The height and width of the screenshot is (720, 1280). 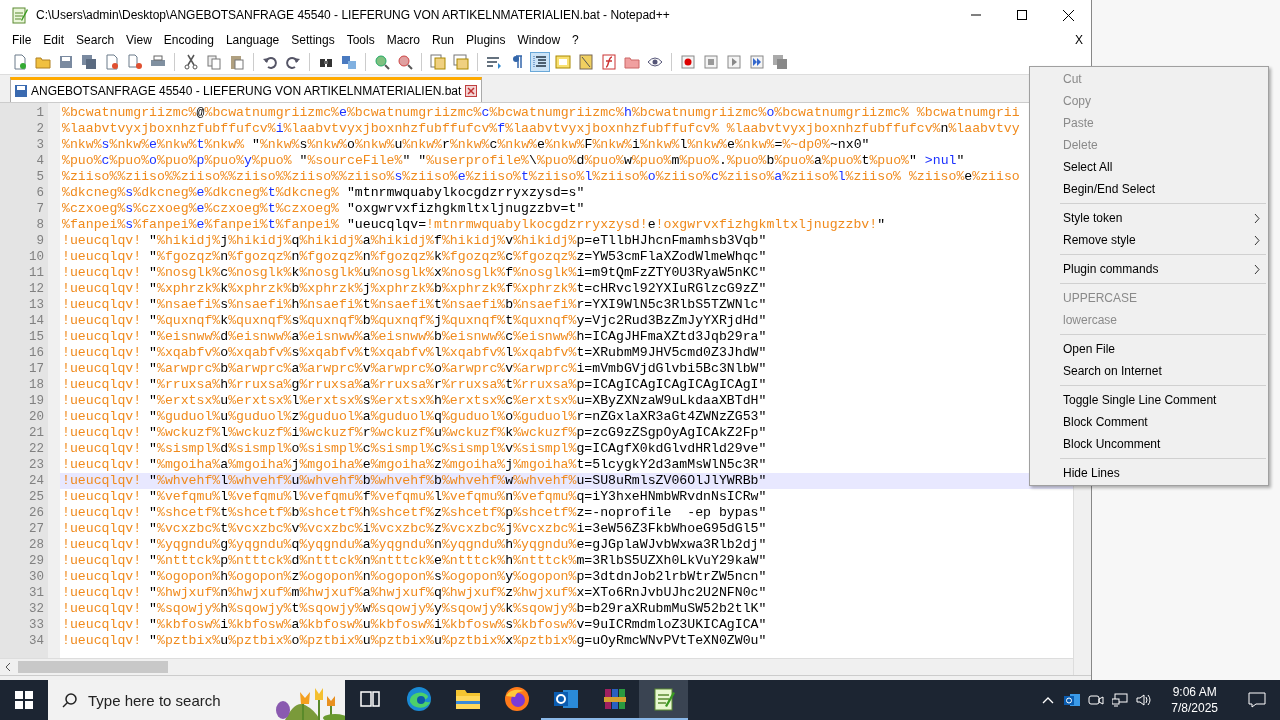 I want to click on line-number: 32, so click(x=36, y=609).